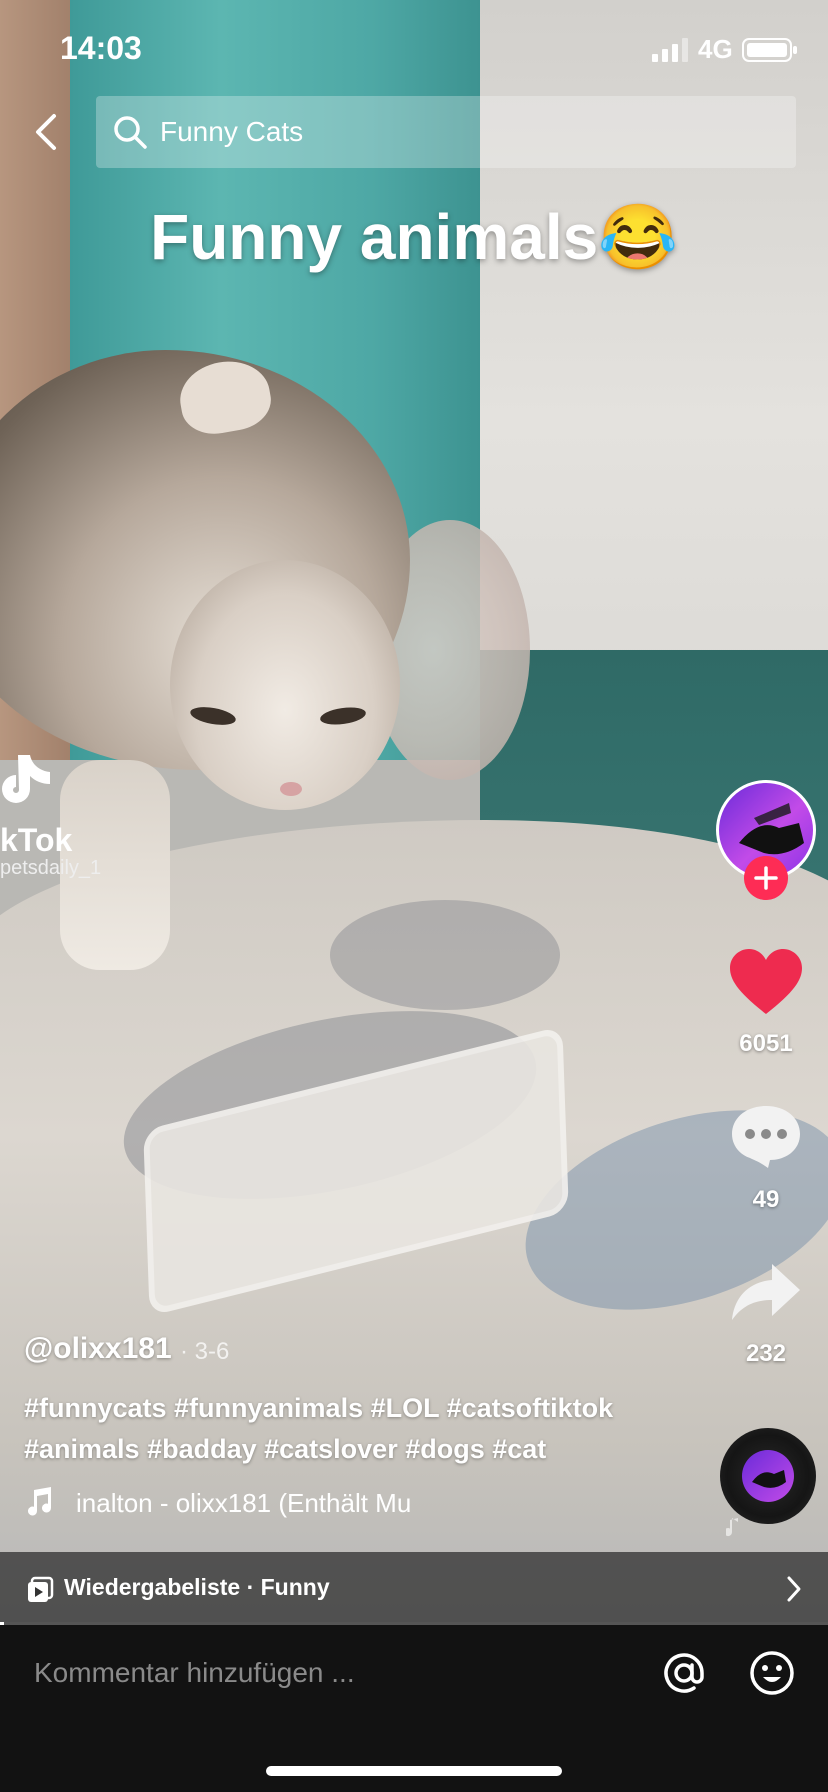 The width and height of the screenshot is (828, 1792). Describe the element at coordinates (715, 49) in the screenshot. I see `network-label: 4G` at that location.